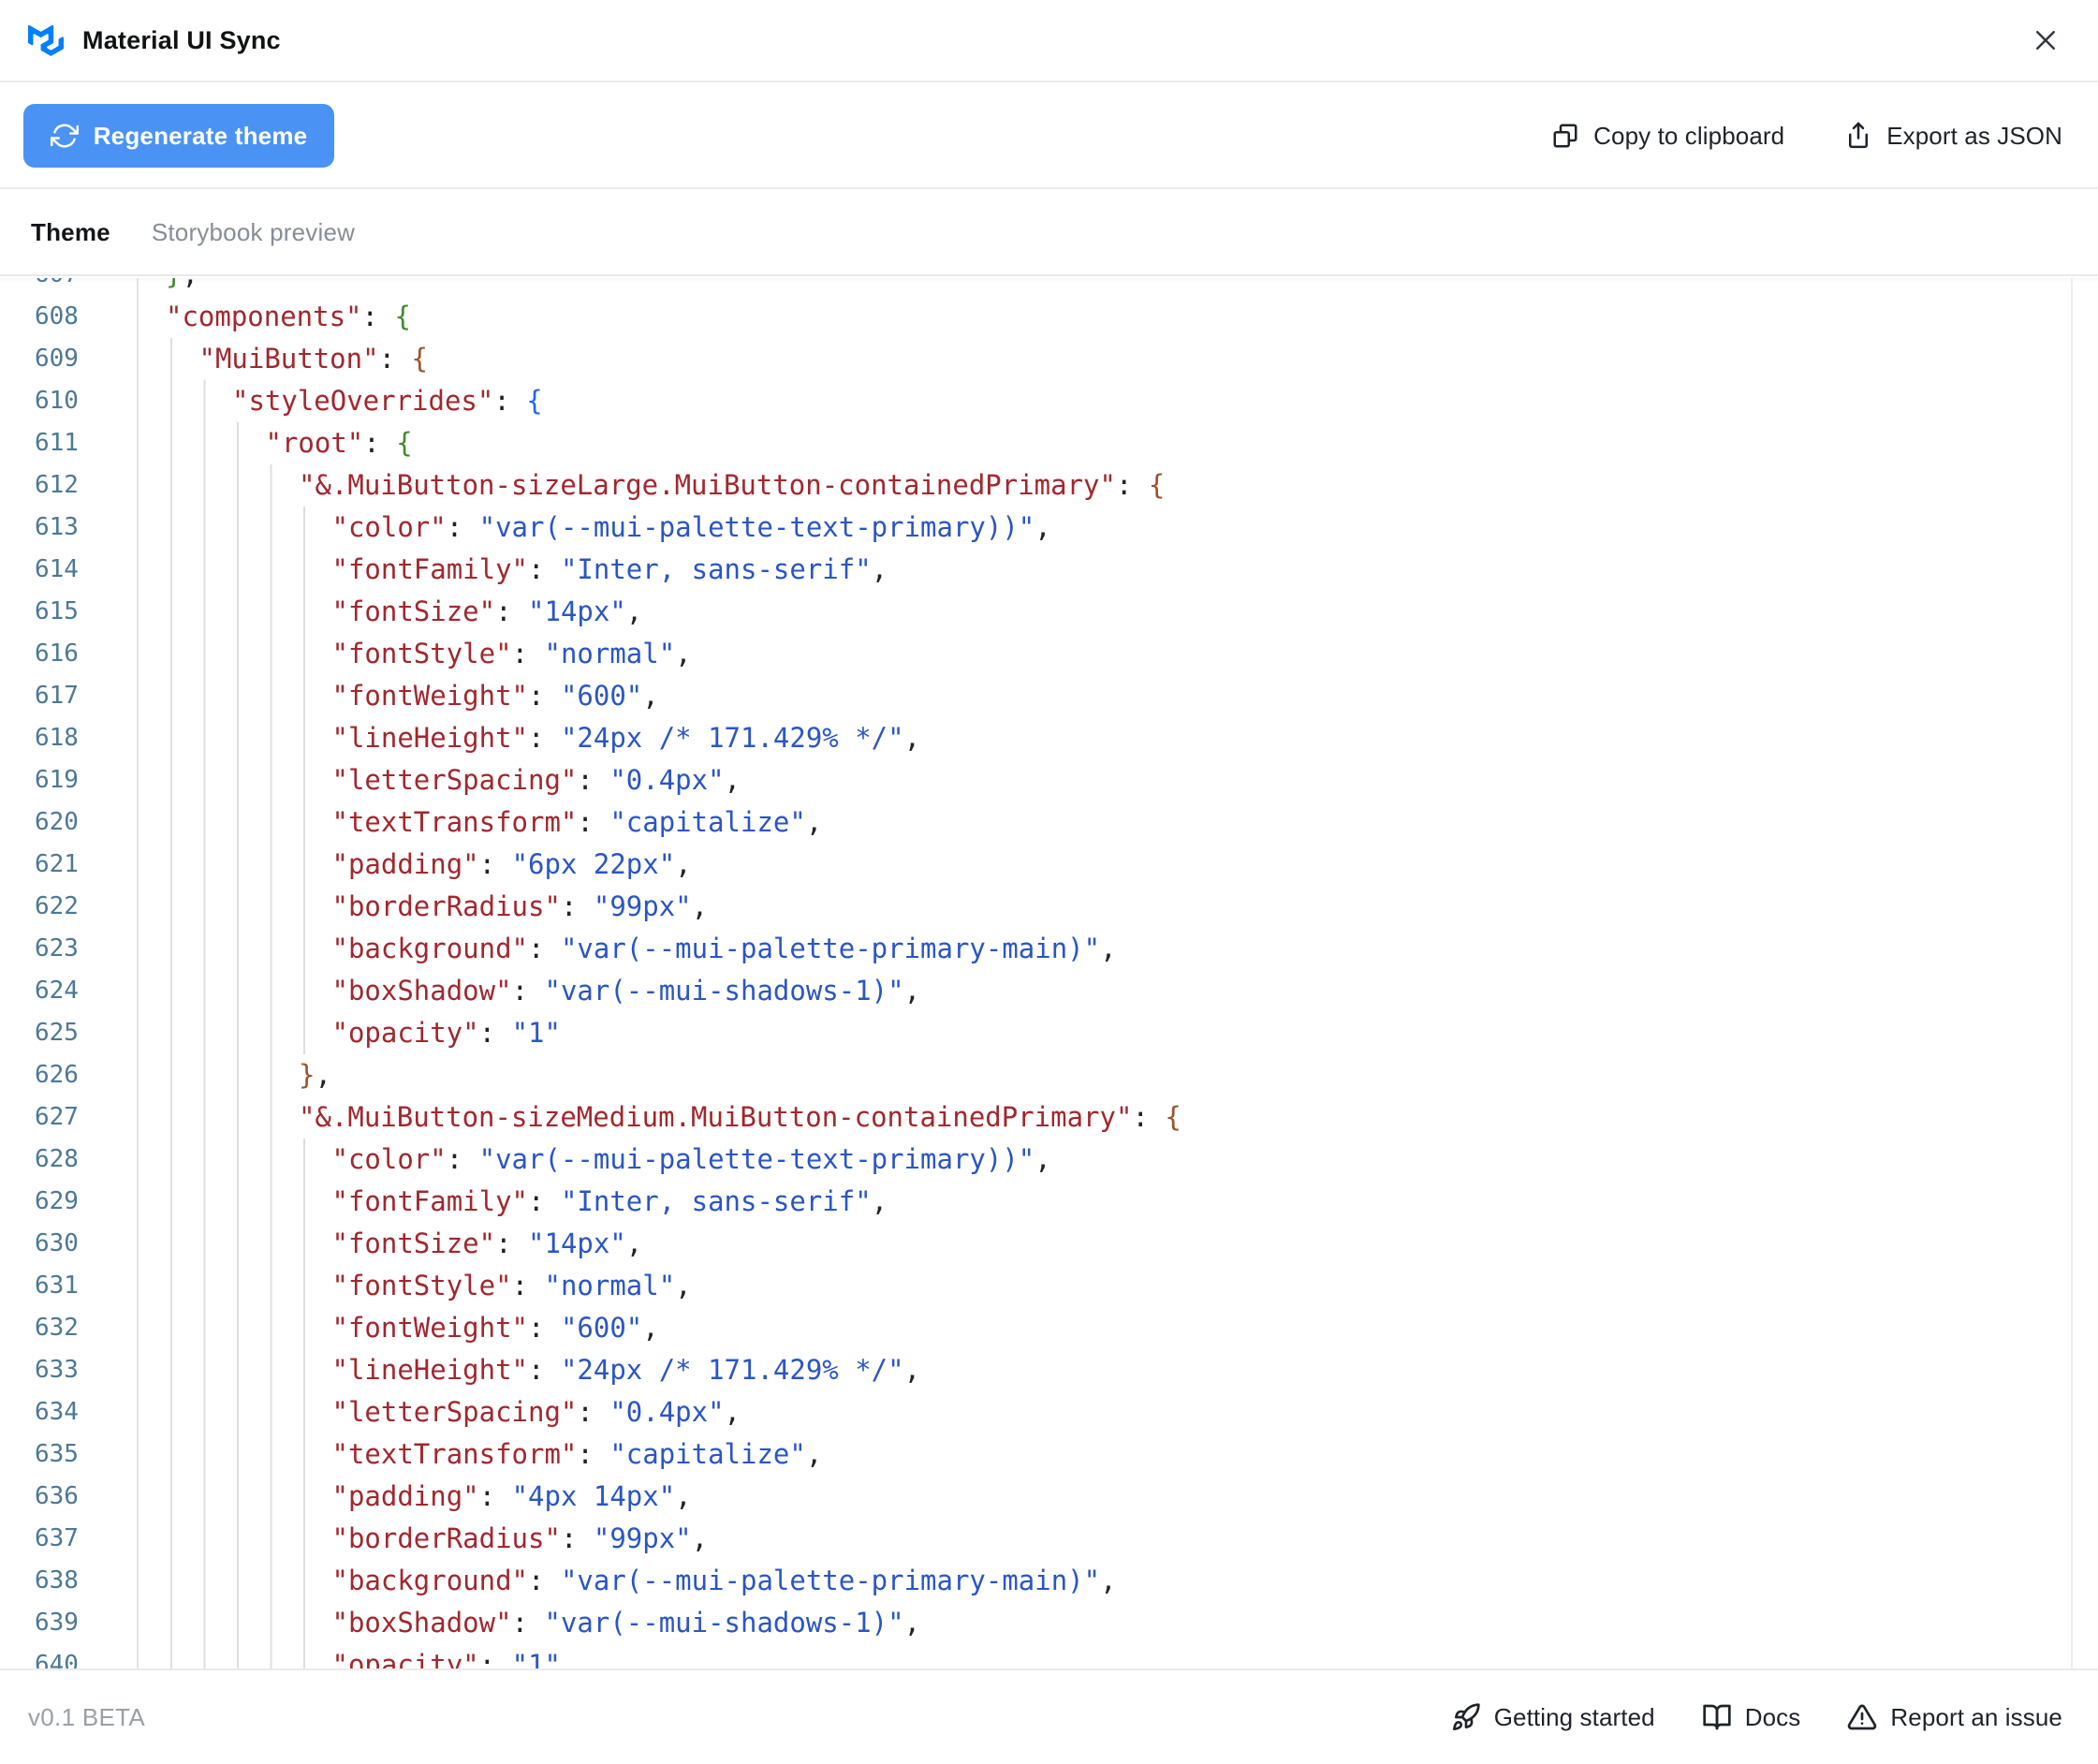  What do you see at coordinates (1049, 654) in the screenshot?
I see `code-line: 616 "fontStyle": "normal",` at bounding box center [1049, 654].